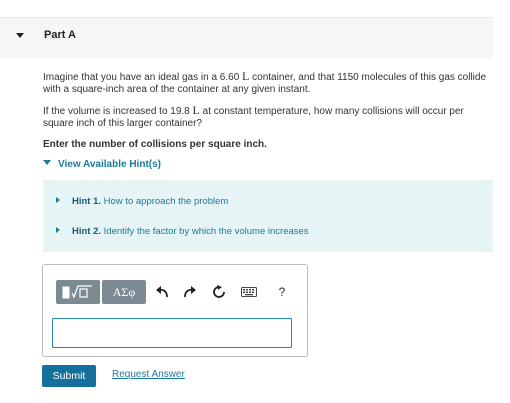 The image size is (510, 403). Describe the element at coordinates (282, 292) in the screenshot. I see `help-icon: ?` at that location.